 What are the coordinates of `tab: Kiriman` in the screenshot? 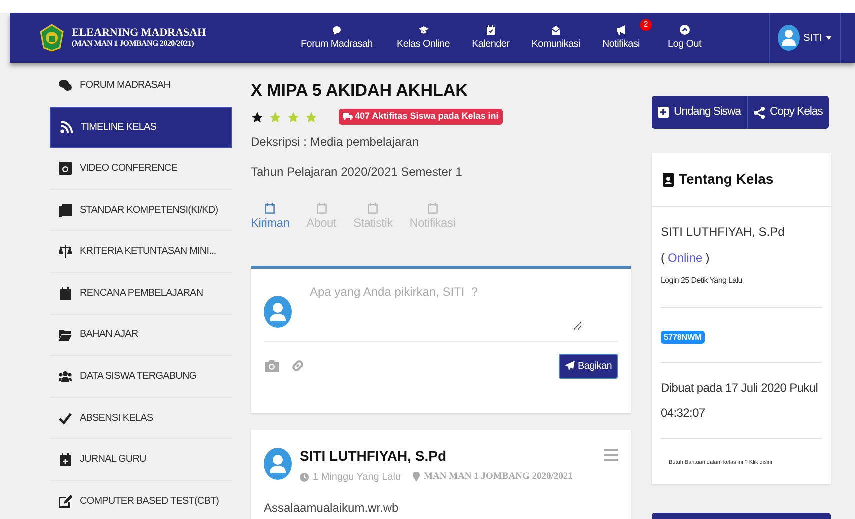 It's located at (270, 217).